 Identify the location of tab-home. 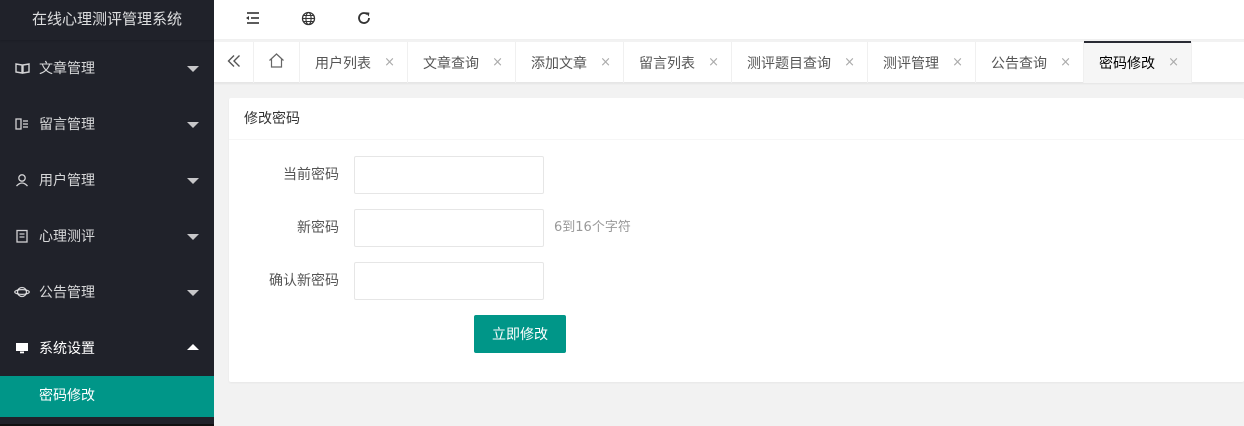
(277, 62).